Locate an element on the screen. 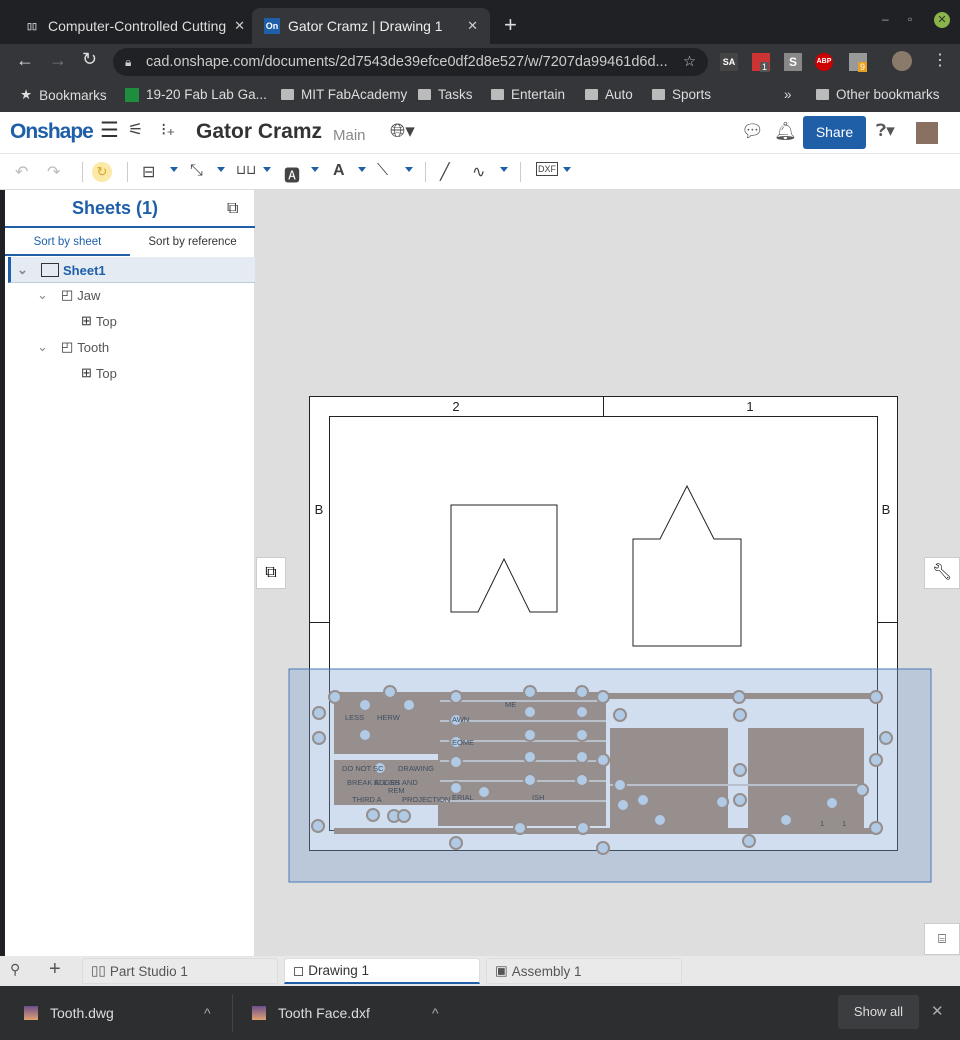  centerline-icon: ⟍ is located at coordinates (382, 171).